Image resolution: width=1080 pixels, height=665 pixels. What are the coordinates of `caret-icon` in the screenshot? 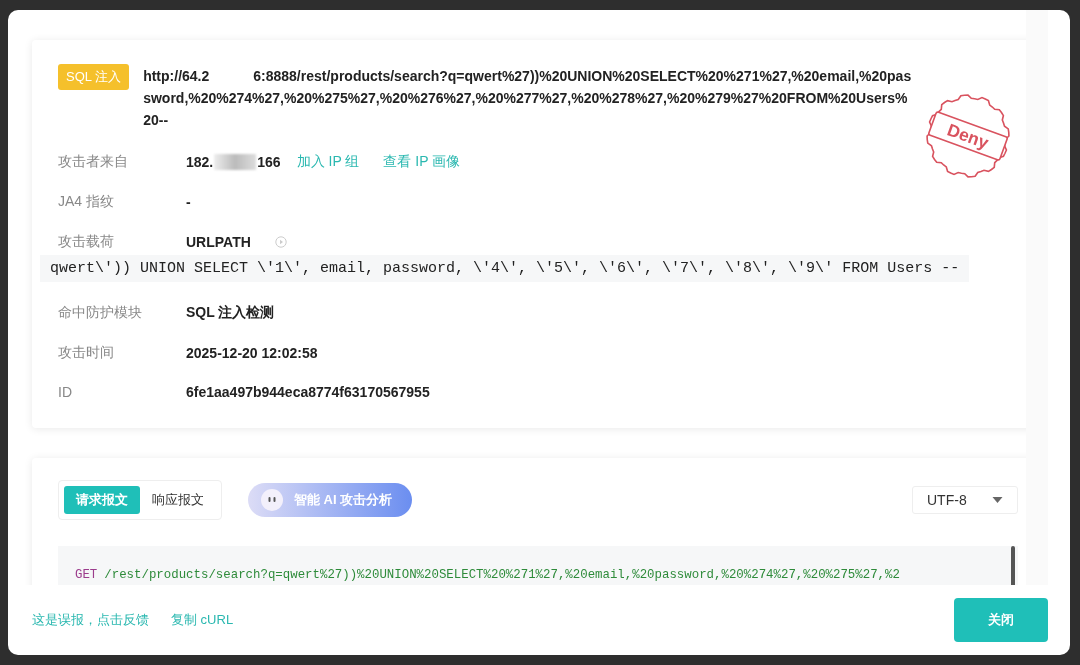 It's located at (997, 500).